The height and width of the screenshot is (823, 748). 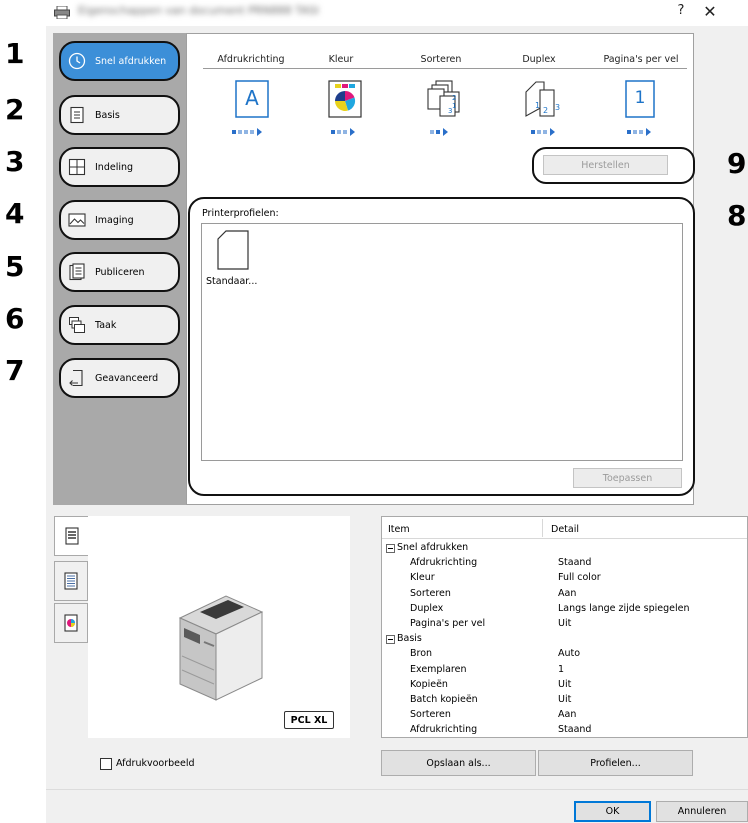 What do you see at coordinates (737, 163) in the screenshot?
I see `callout-9: 9` at bounding box center [737, 163].